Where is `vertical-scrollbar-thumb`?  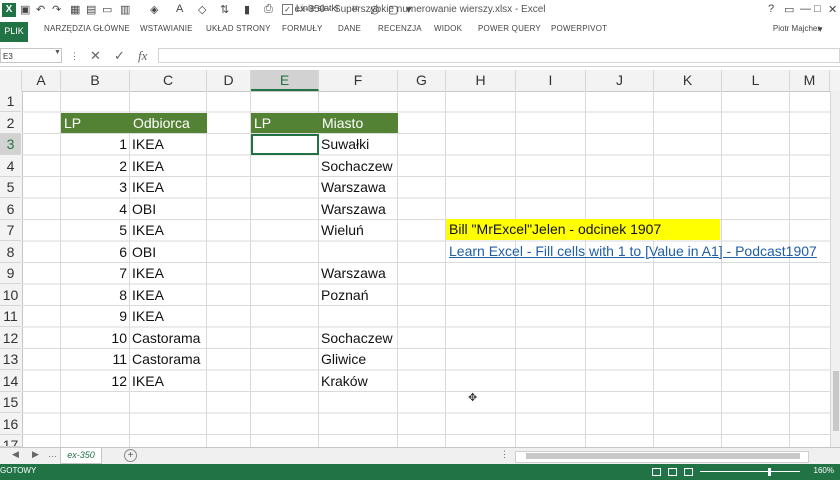 vertical-scrollbar-thumb is located at coordinates (836, 401).